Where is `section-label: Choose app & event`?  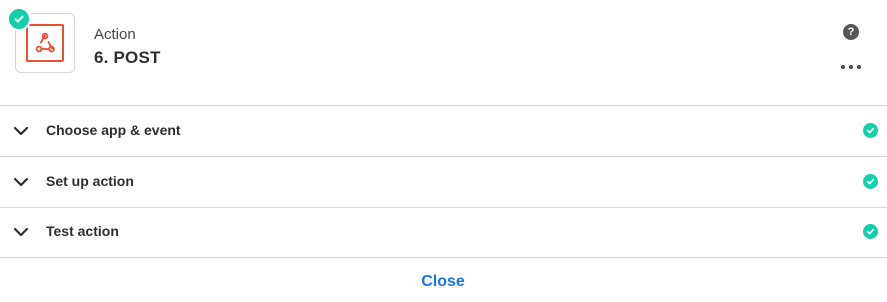
section-label: Choose app & event is located at coordinates (113, 130).